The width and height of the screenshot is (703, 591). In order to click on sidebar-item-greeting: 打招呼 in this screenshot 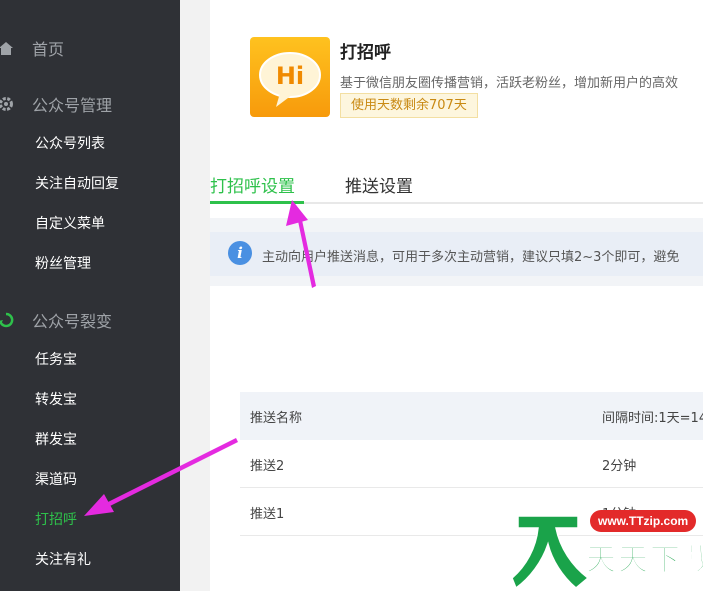, I will do `click(56, 520)`.